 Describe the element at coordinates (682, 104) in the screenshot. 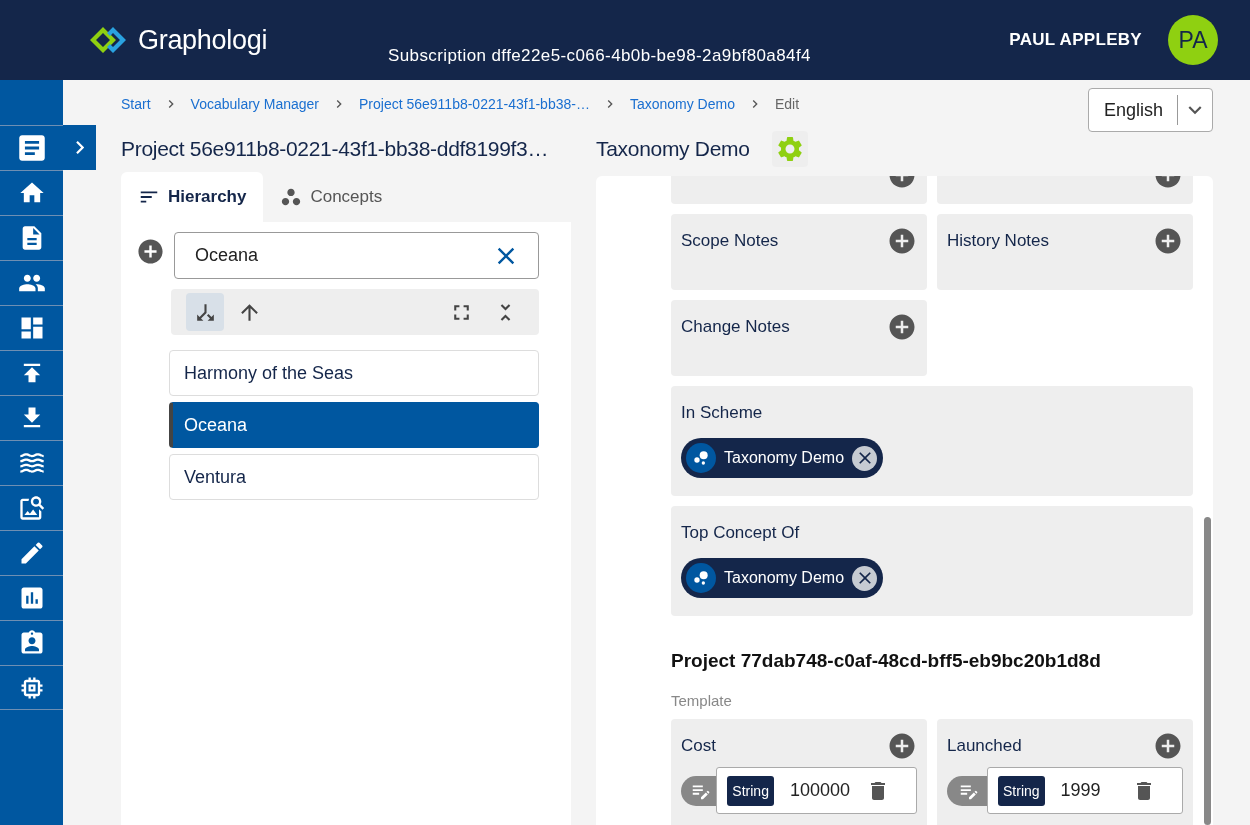

I see `breadcrumb-link: Taxonomy Demo` at that location.